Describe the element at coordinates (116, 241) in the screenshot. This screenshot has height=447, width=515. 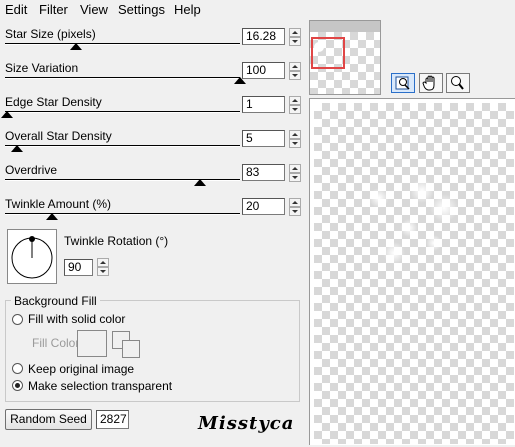
I see `twinkle-rotation-label: Twinkle Rotation (°)` at that location.